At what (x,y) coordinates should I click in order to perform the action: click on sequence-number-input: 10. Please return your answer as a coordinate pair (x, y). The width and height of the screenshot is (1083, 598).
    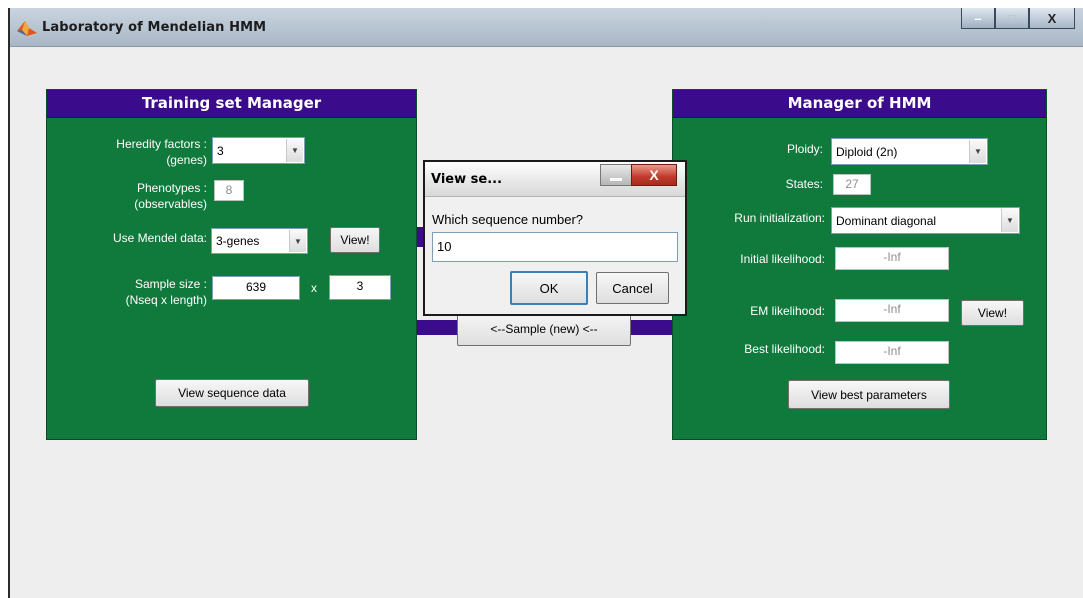
    Looking at the image, I should click on (555, 247).